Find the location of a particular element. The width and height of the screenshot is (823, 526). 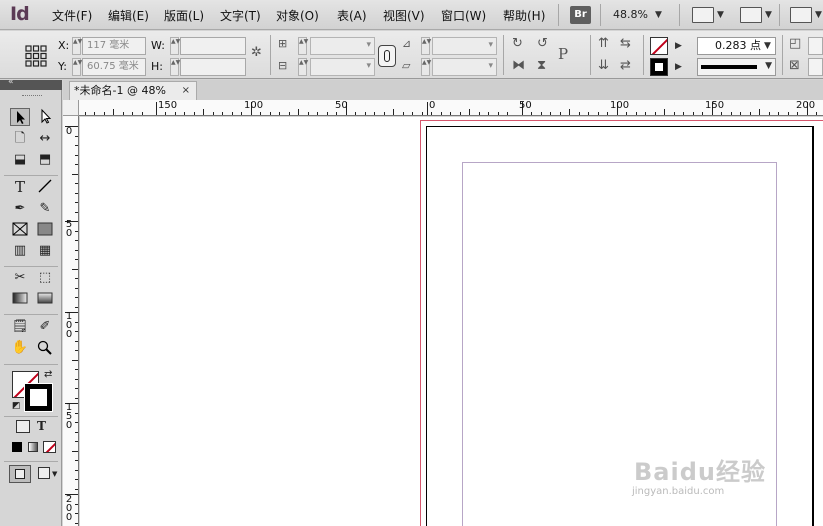

panel-grip is located at coordinates (32, 96).